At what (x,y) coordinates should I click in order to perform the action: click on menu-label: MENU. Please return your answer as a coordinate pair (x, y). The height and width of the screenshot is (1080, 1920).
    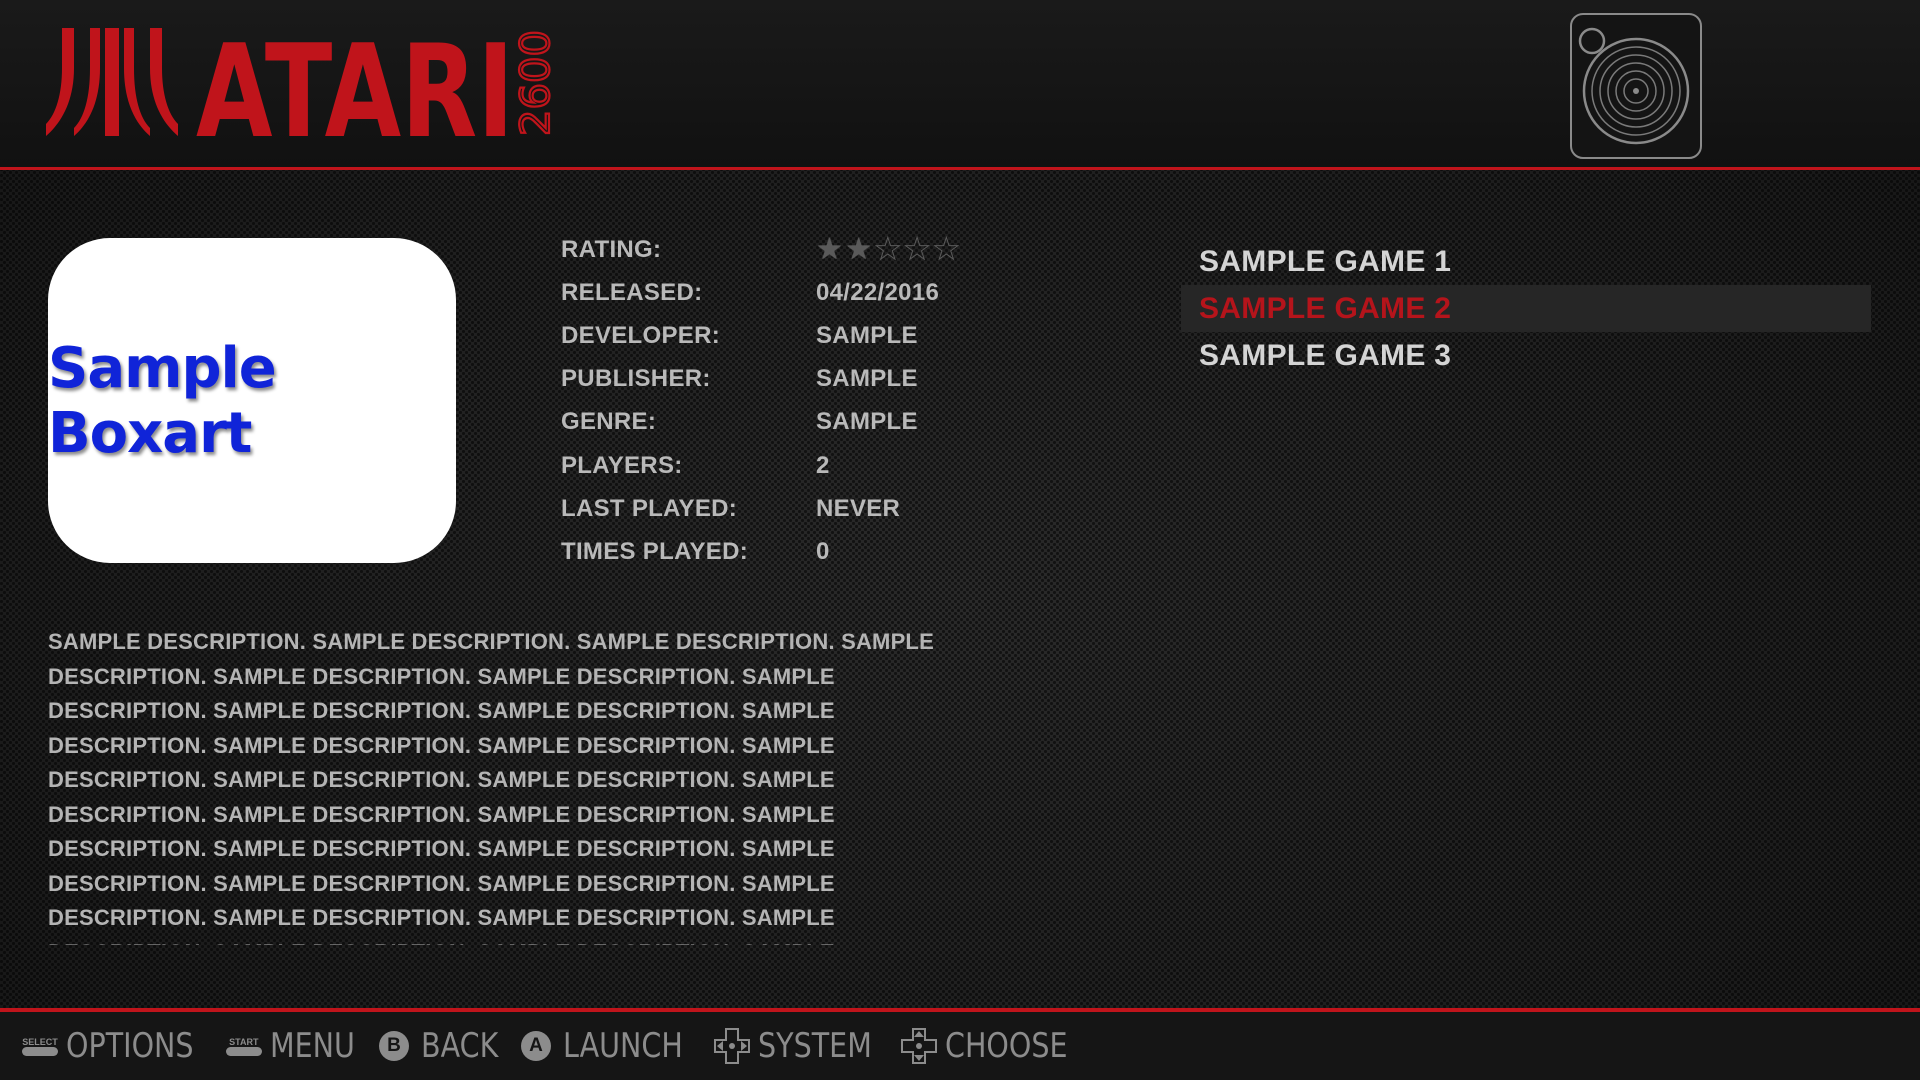
    Looking at the image, I should click on (312, 1046).